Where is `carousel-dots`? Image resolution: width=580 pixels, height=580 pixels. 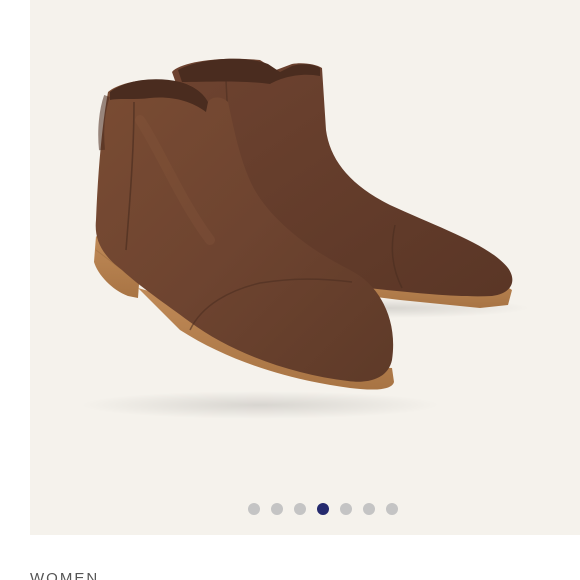 carousel-dots is located at coordinates (305, 509).